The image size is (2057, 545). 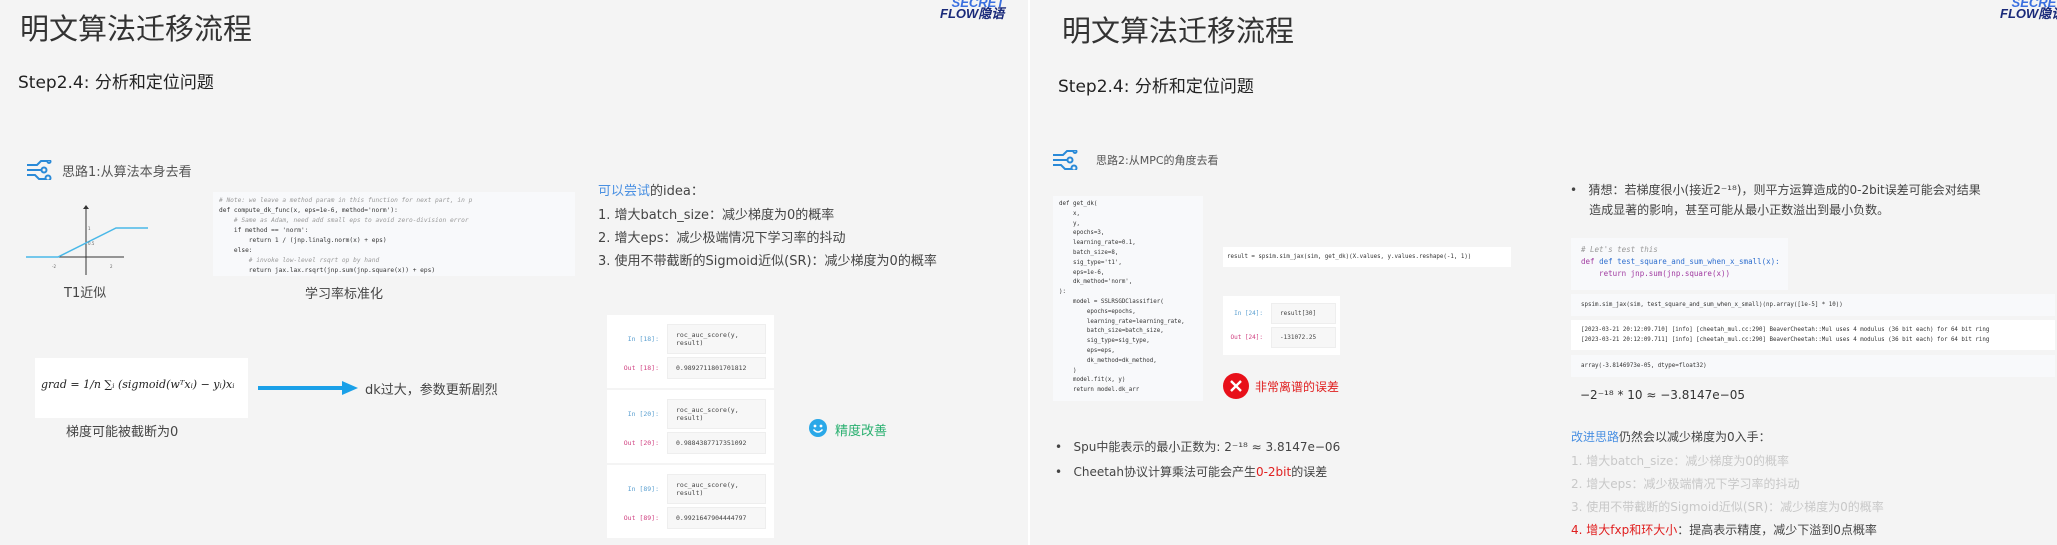 I want to click on improve-item: 4. 增大fxp和环大小：提高表示精度，减少下溢到0点概率, so click(x=1724, y=530).